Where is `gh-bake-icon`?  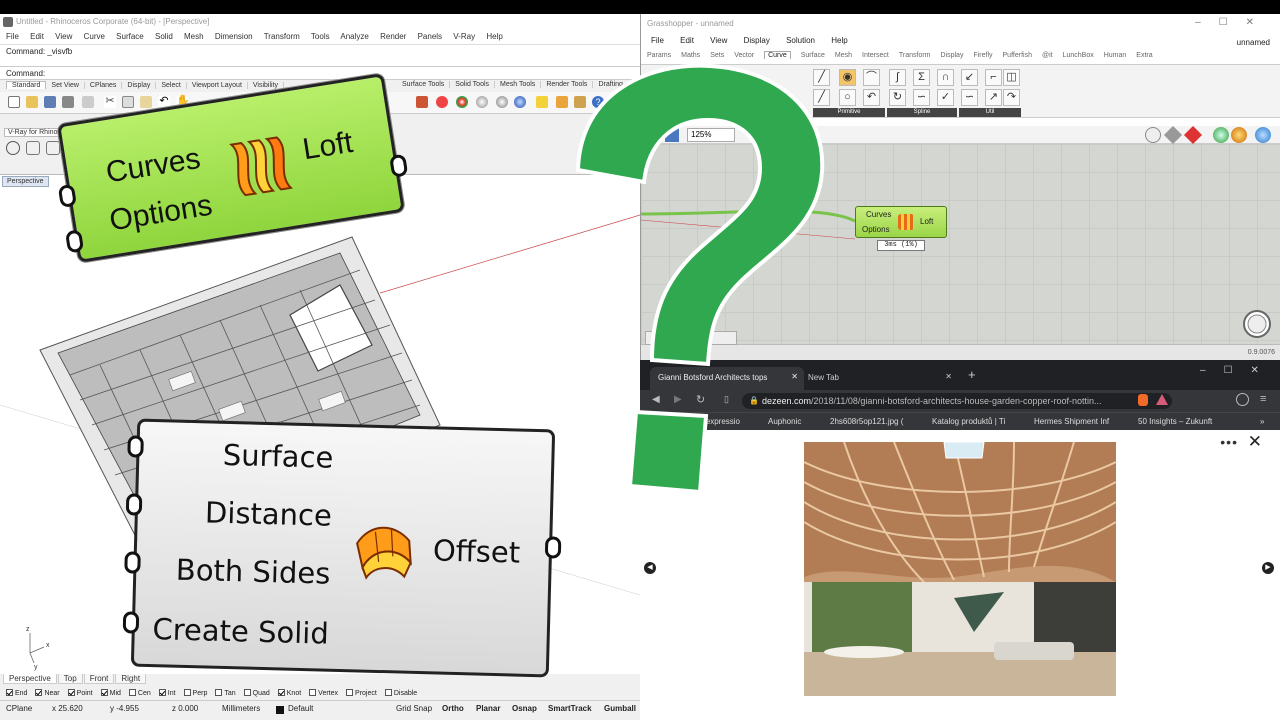 gh-bake-icon is located at coordinates (1221, 135).